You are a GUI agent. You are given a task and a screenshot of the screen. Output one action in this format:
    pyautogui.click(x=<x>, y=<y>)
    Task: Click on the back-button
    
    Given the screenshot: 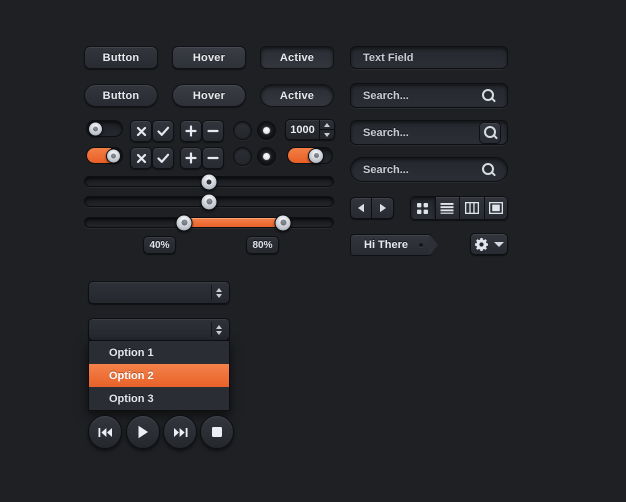 What is the action you would take?
    pyautogui.click(x=362, y=208)
    